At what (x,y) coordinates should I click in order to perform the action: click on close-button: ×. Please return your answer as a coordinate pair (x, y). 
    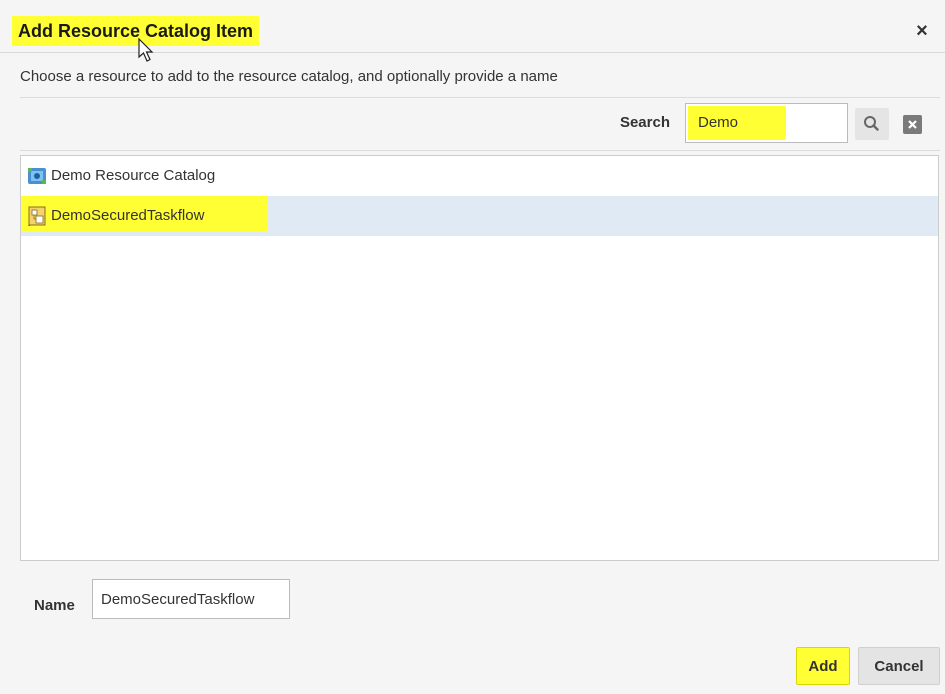
    Looking at the image, I should click on (922, 31).